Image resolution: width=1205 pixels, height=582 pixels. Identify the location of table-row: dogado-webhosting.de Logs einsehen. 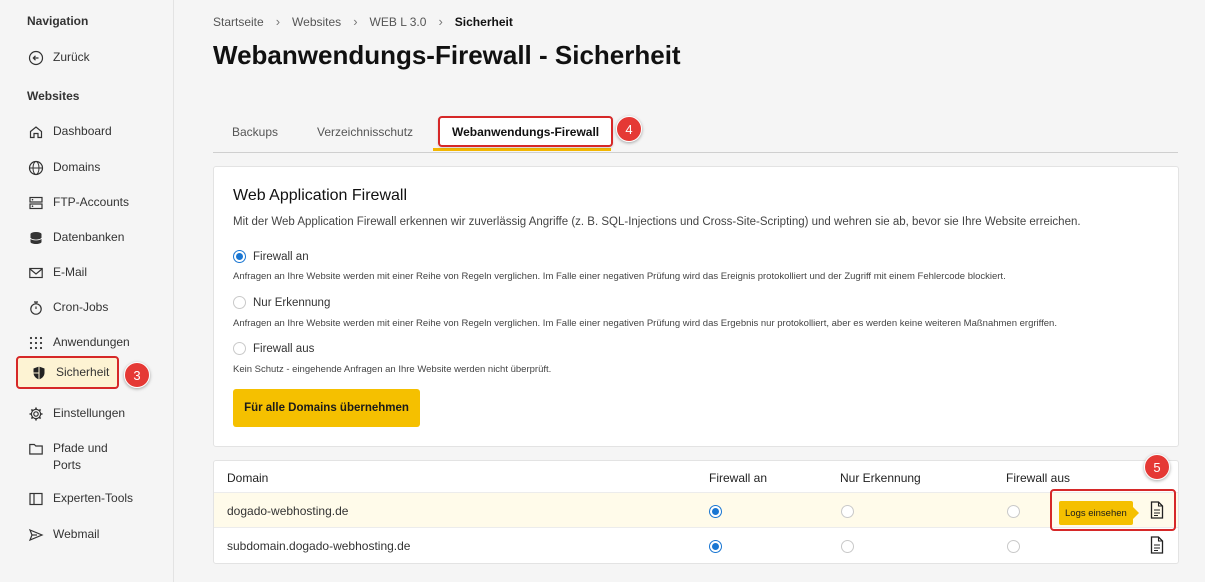
(696, 510).